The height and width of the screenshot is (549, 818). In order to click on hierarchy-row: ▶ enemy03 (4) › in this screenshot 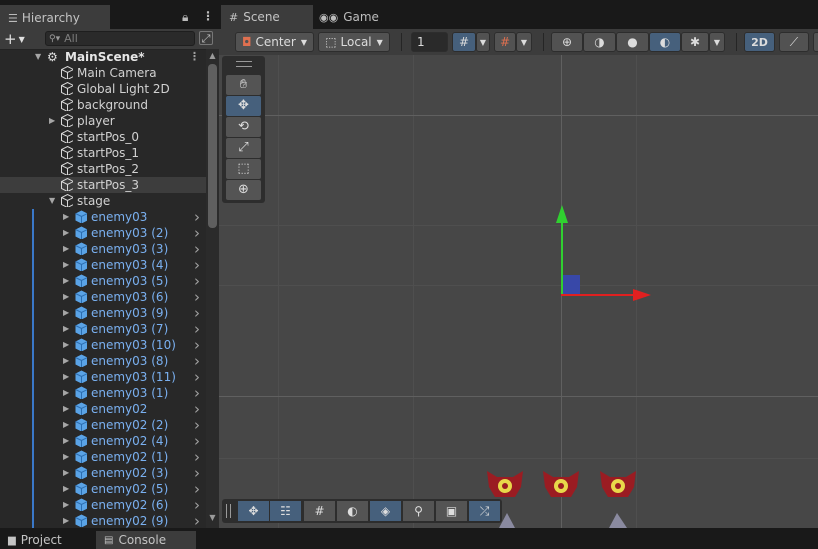, I will do `click(103, 265)`.